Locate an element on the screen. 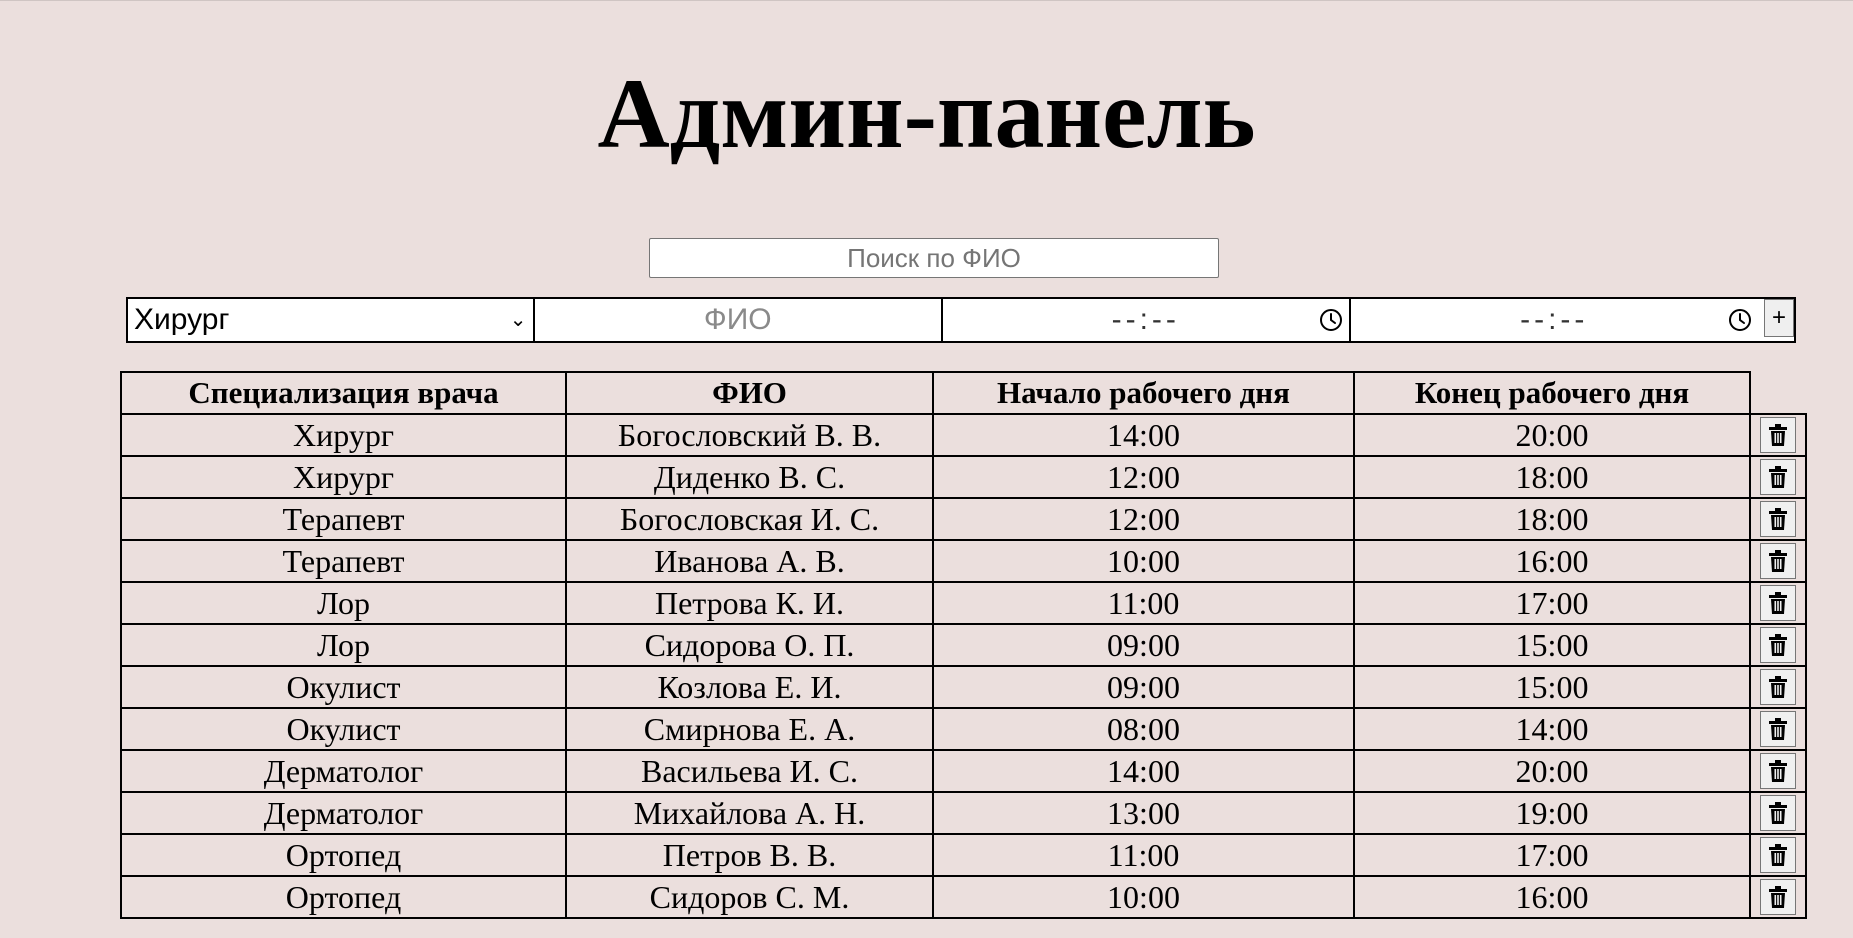 The width and height of the screenshot is (1853, 938). table-row: Лор Петрова К. И. 11:00 17:00 is located at coordinates (963, 603).